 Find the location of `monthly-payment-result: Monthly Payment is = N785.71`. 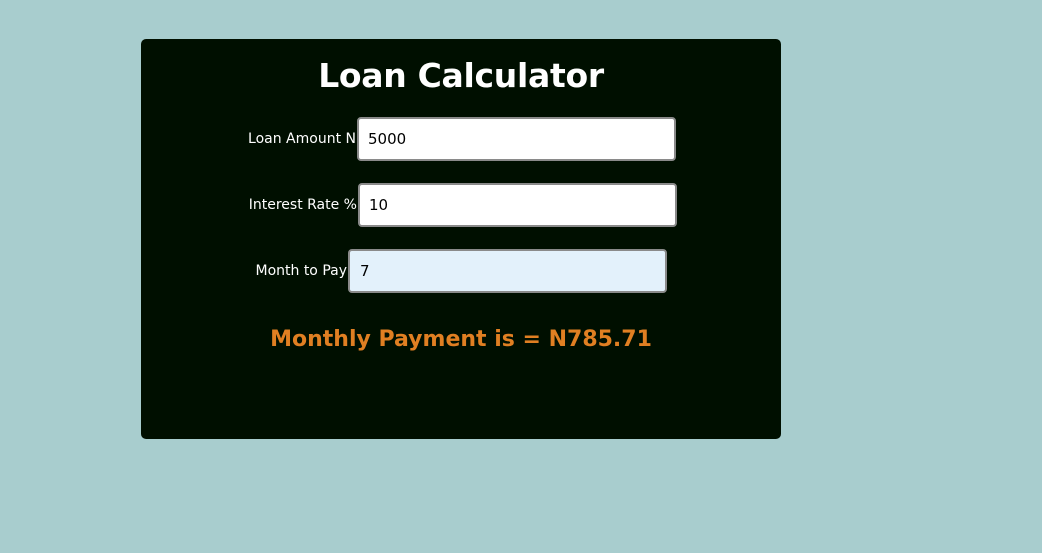

monthly-payment-result: Monthly Payment is = N785.71 is located at coordinates (461, 339).